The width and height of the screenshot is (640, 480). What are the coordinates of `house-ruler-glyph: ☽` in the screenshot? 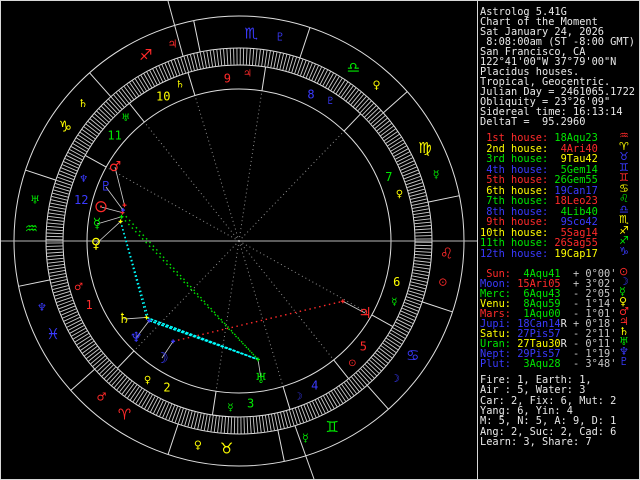 It's located at (298, 397).